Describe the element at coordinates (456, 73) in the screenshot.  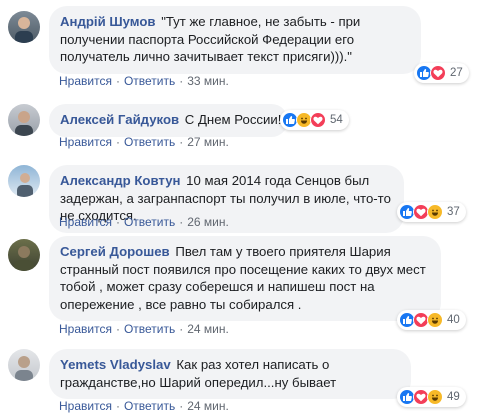
I see `reaction-count: 27` at that location.